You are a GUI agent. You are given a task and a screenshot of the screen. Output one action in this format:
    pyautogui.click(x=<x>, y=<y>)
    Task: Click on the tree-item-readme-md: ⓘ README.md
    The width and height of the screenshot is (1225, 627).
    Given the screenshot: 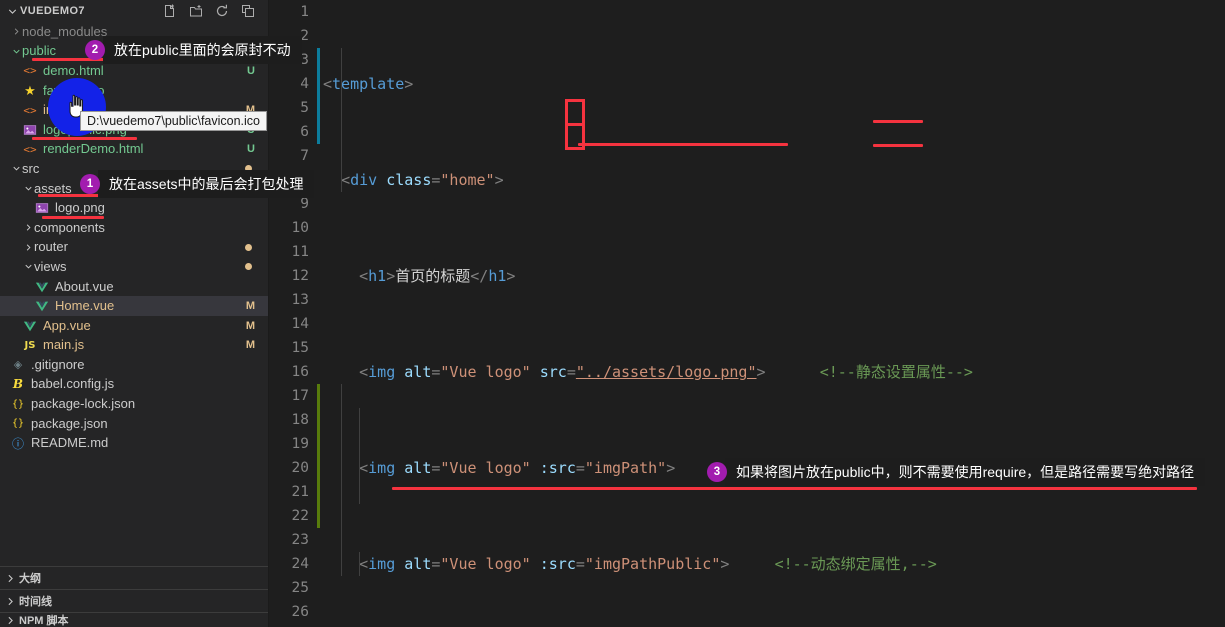 What is the action you would take?
    pyautogui.click(x=134, y=443)
    